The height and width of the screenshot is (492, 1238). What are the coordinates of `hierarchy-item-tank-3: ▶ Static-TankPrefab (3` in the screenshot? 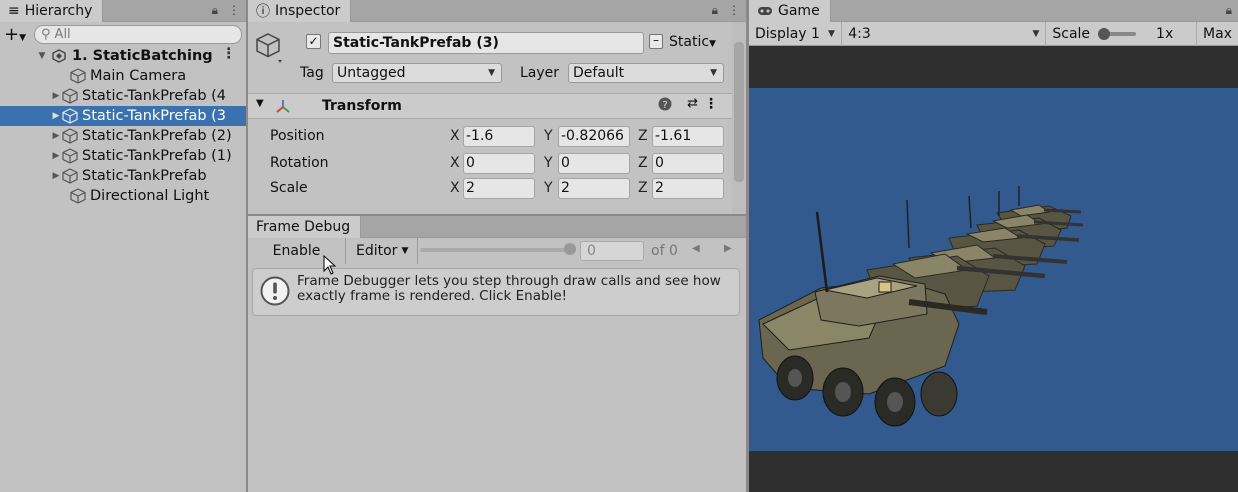 It's located at (123, 116).